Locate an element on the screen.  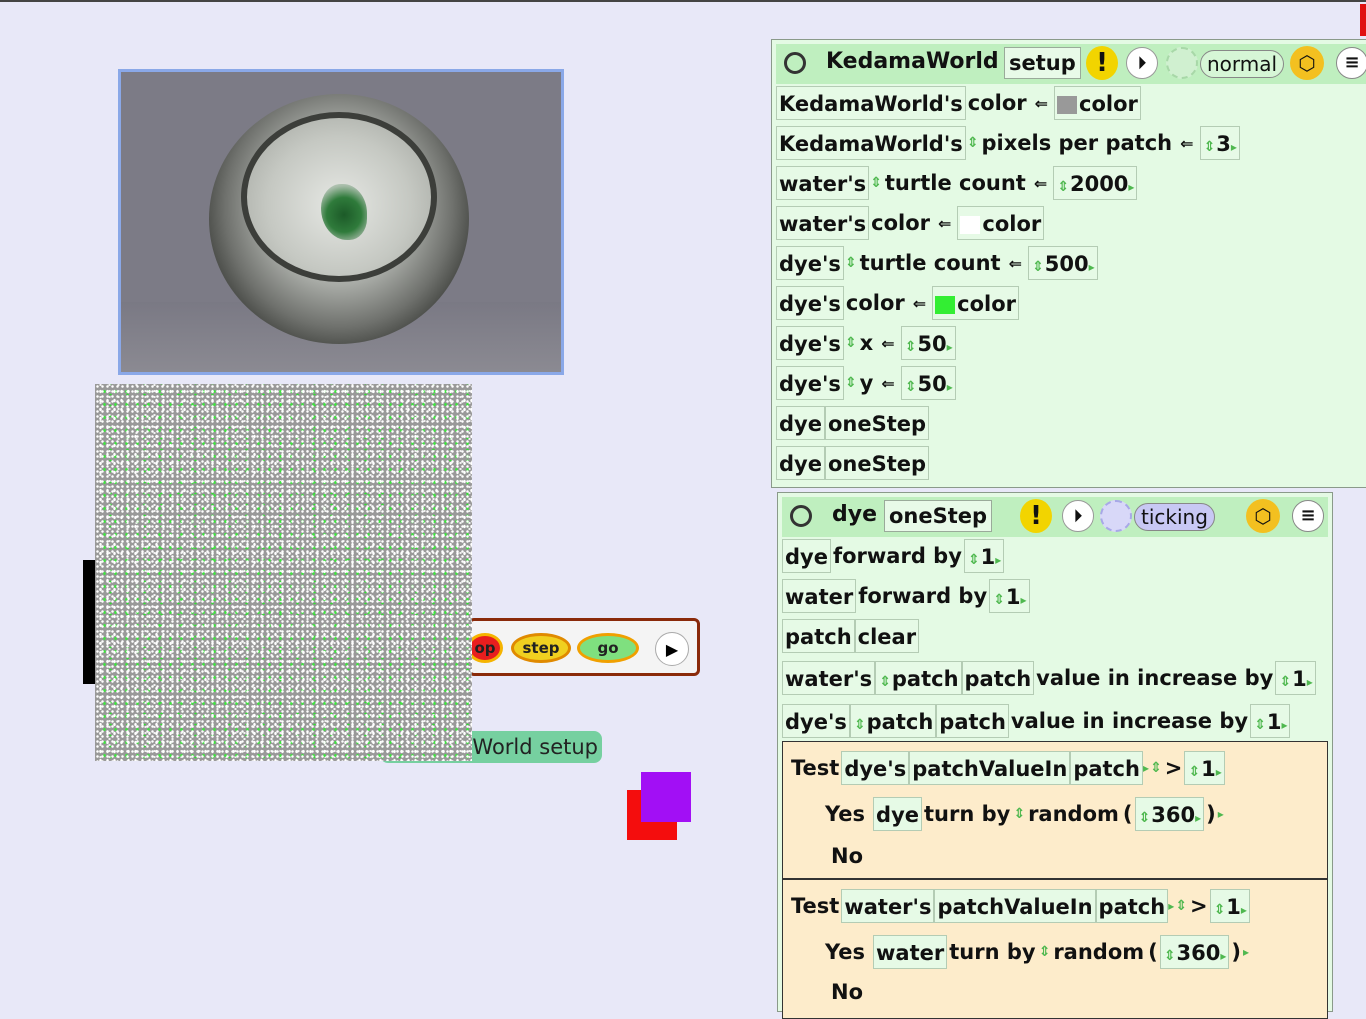
row-property: x is located at coordinates (867, 343).